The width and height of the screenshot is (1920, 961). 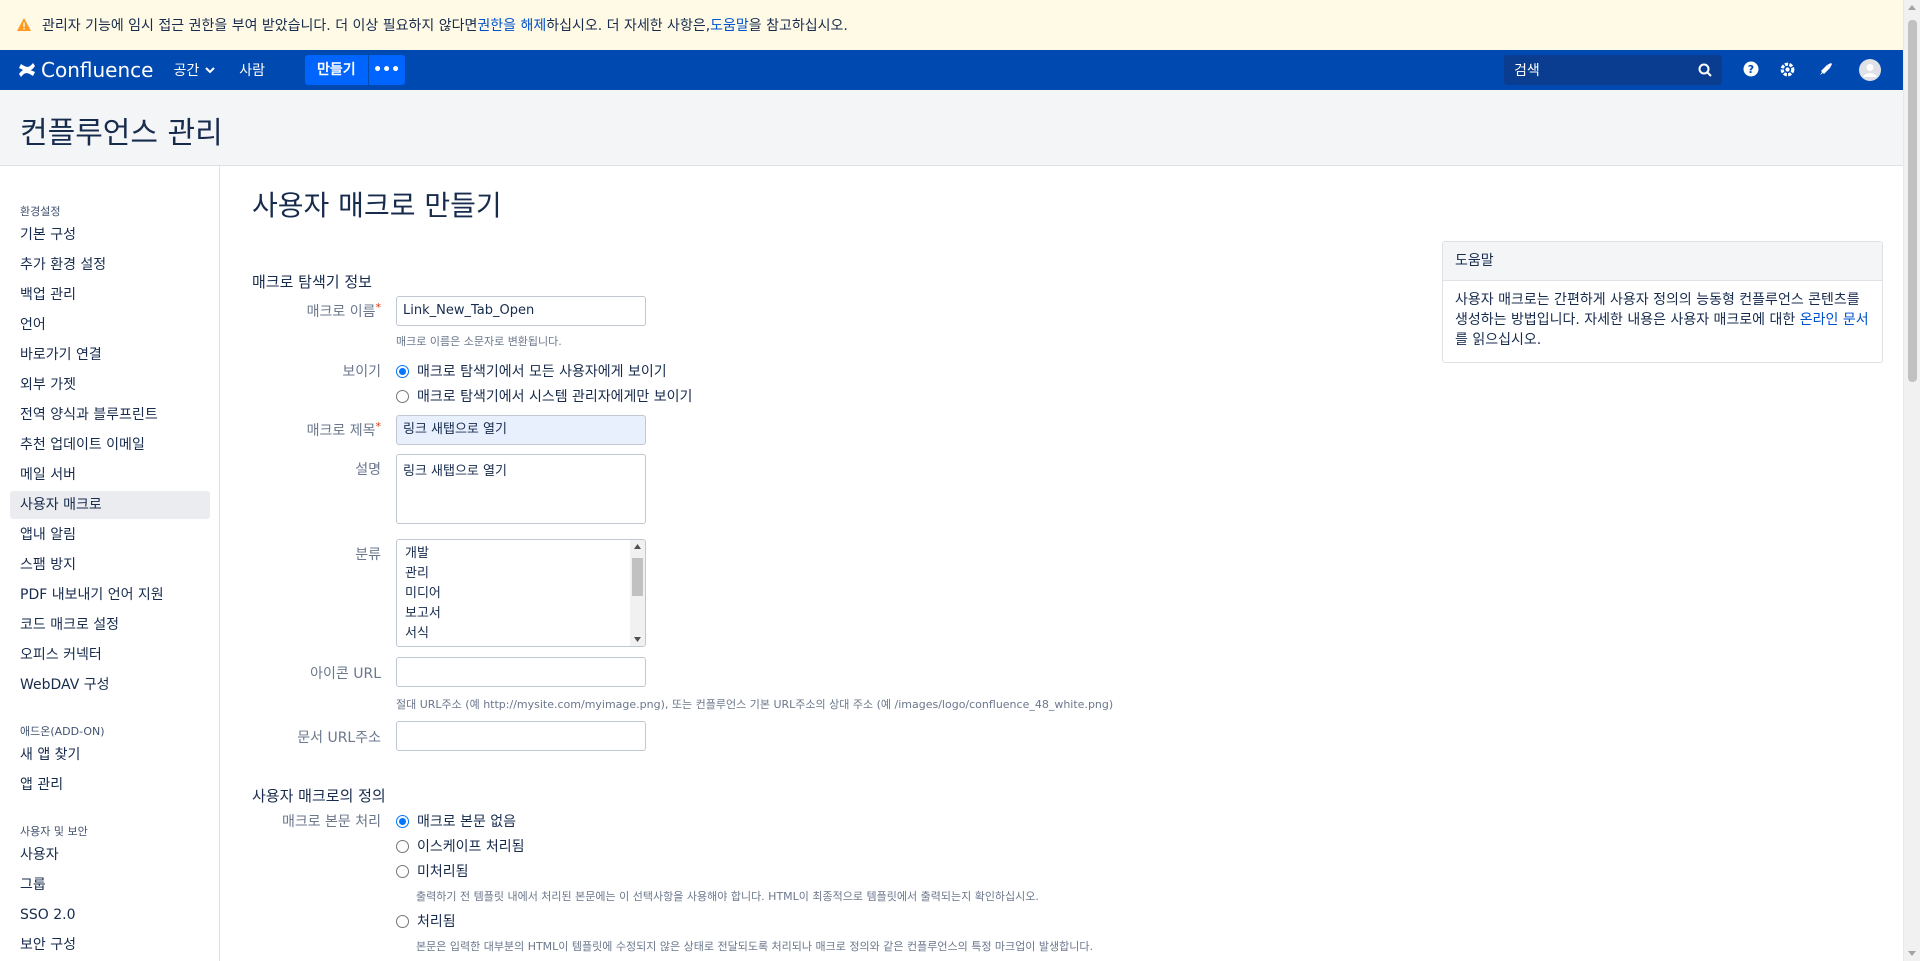 What do you see at coordinates (110, 235) in the screenshot?
I see `sidebar-item-general-config: 기본 구성` at bounding box center [110, 235].